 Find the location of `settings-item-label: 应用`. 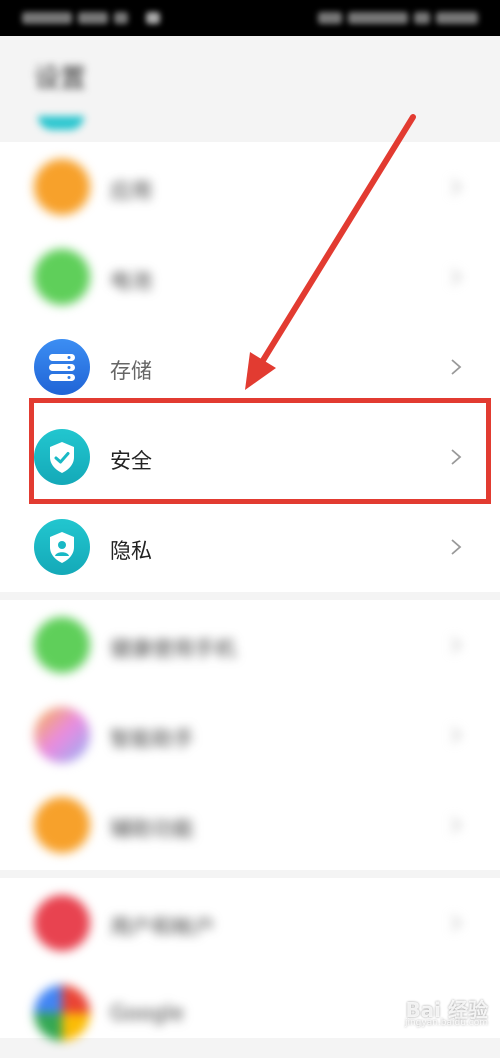

settings-item-label: 应用 is located at coordinates (131, 191).